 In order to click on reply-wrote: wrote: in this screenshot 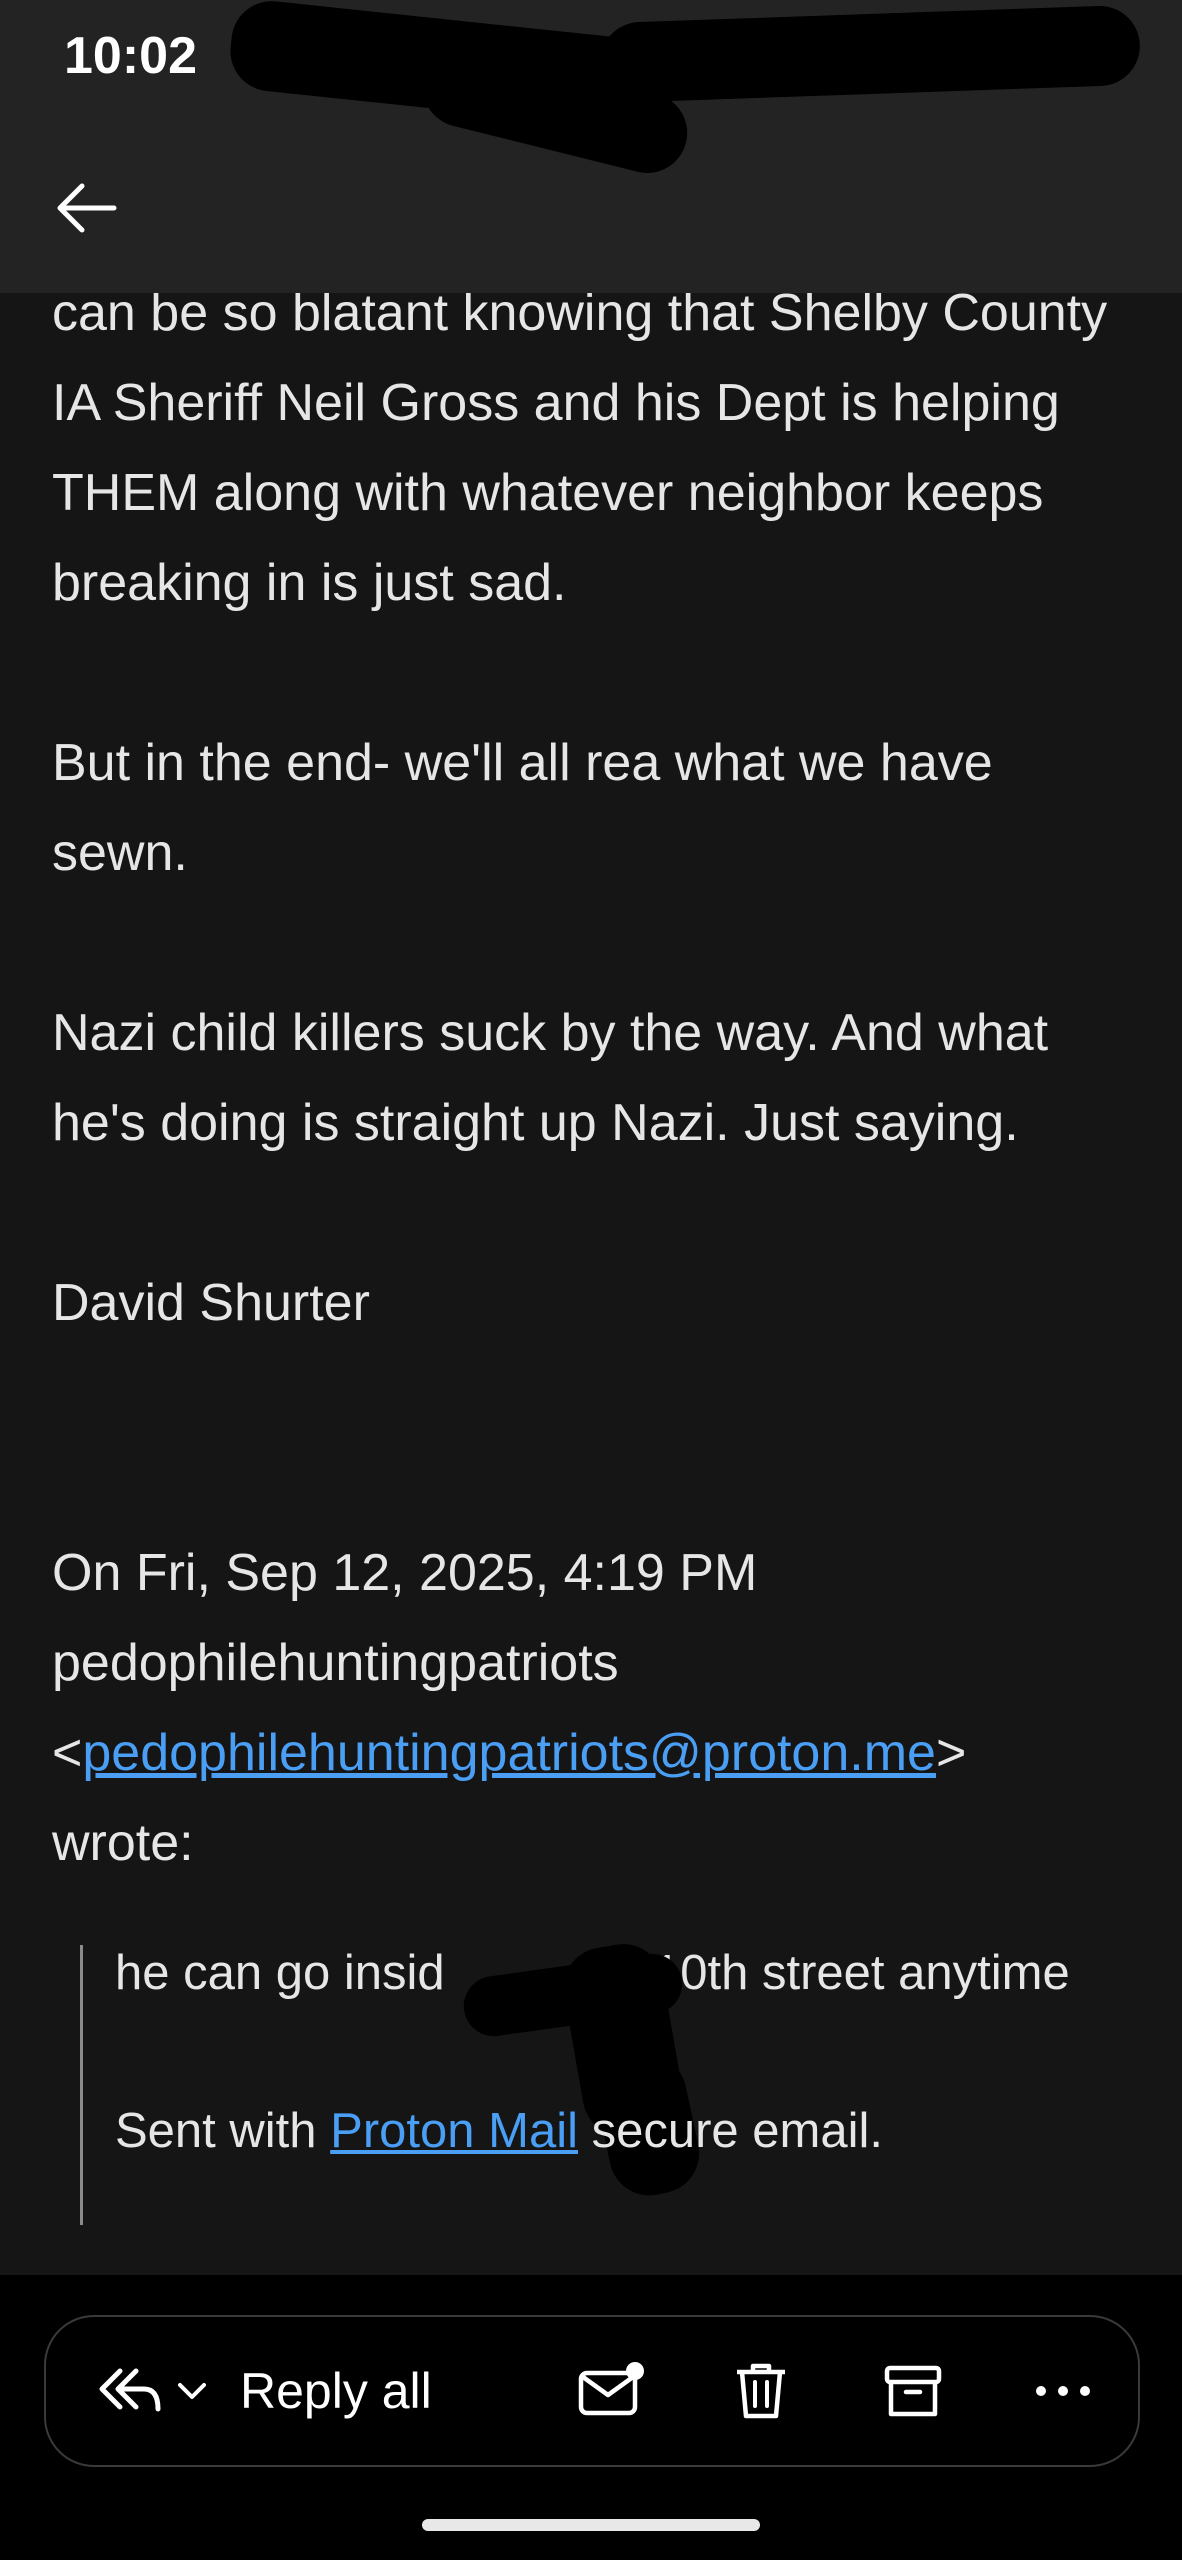, I will do `click(123, 1843)`.